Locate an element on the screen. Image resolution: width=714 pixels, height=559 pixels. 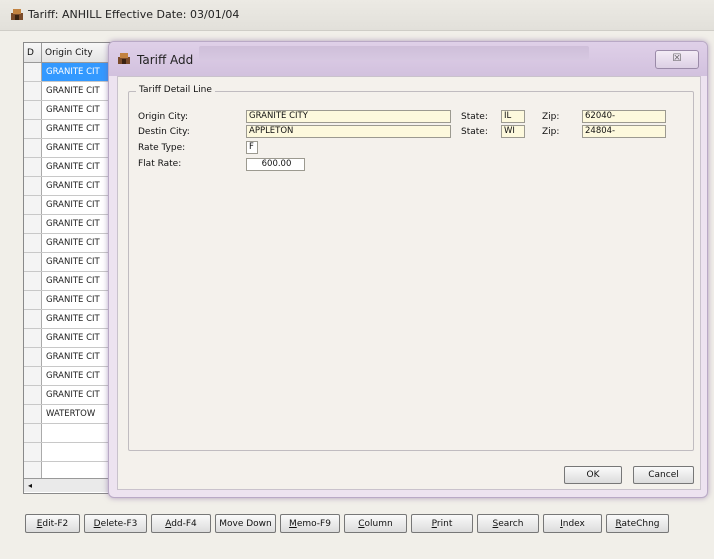
delete-button: Delete-F3 is located at coordinates (115, 523).